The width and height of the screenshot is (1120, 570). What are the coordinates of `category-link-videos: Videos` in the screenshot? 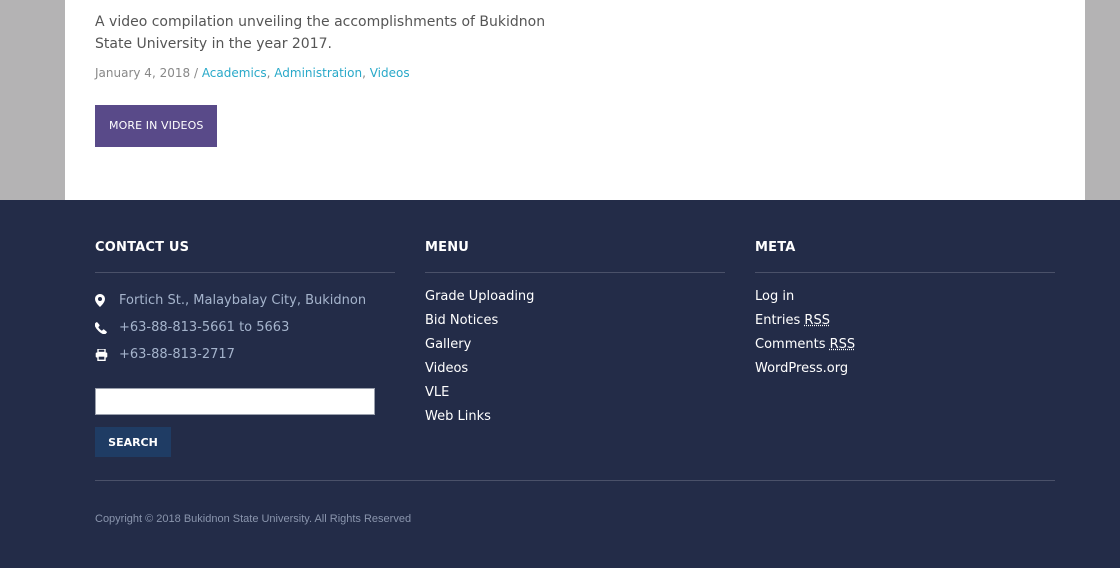 It's located at (390, 73).